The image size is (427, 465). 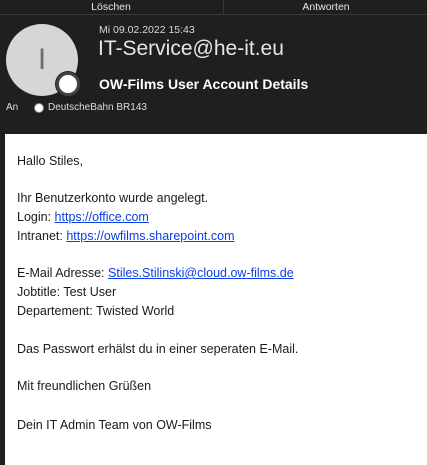 What do you see at coordinates (97, 108) in the screenshot?
I see `recipient-name: DeutscheBahn BR143` at bounding box center [97, 108].